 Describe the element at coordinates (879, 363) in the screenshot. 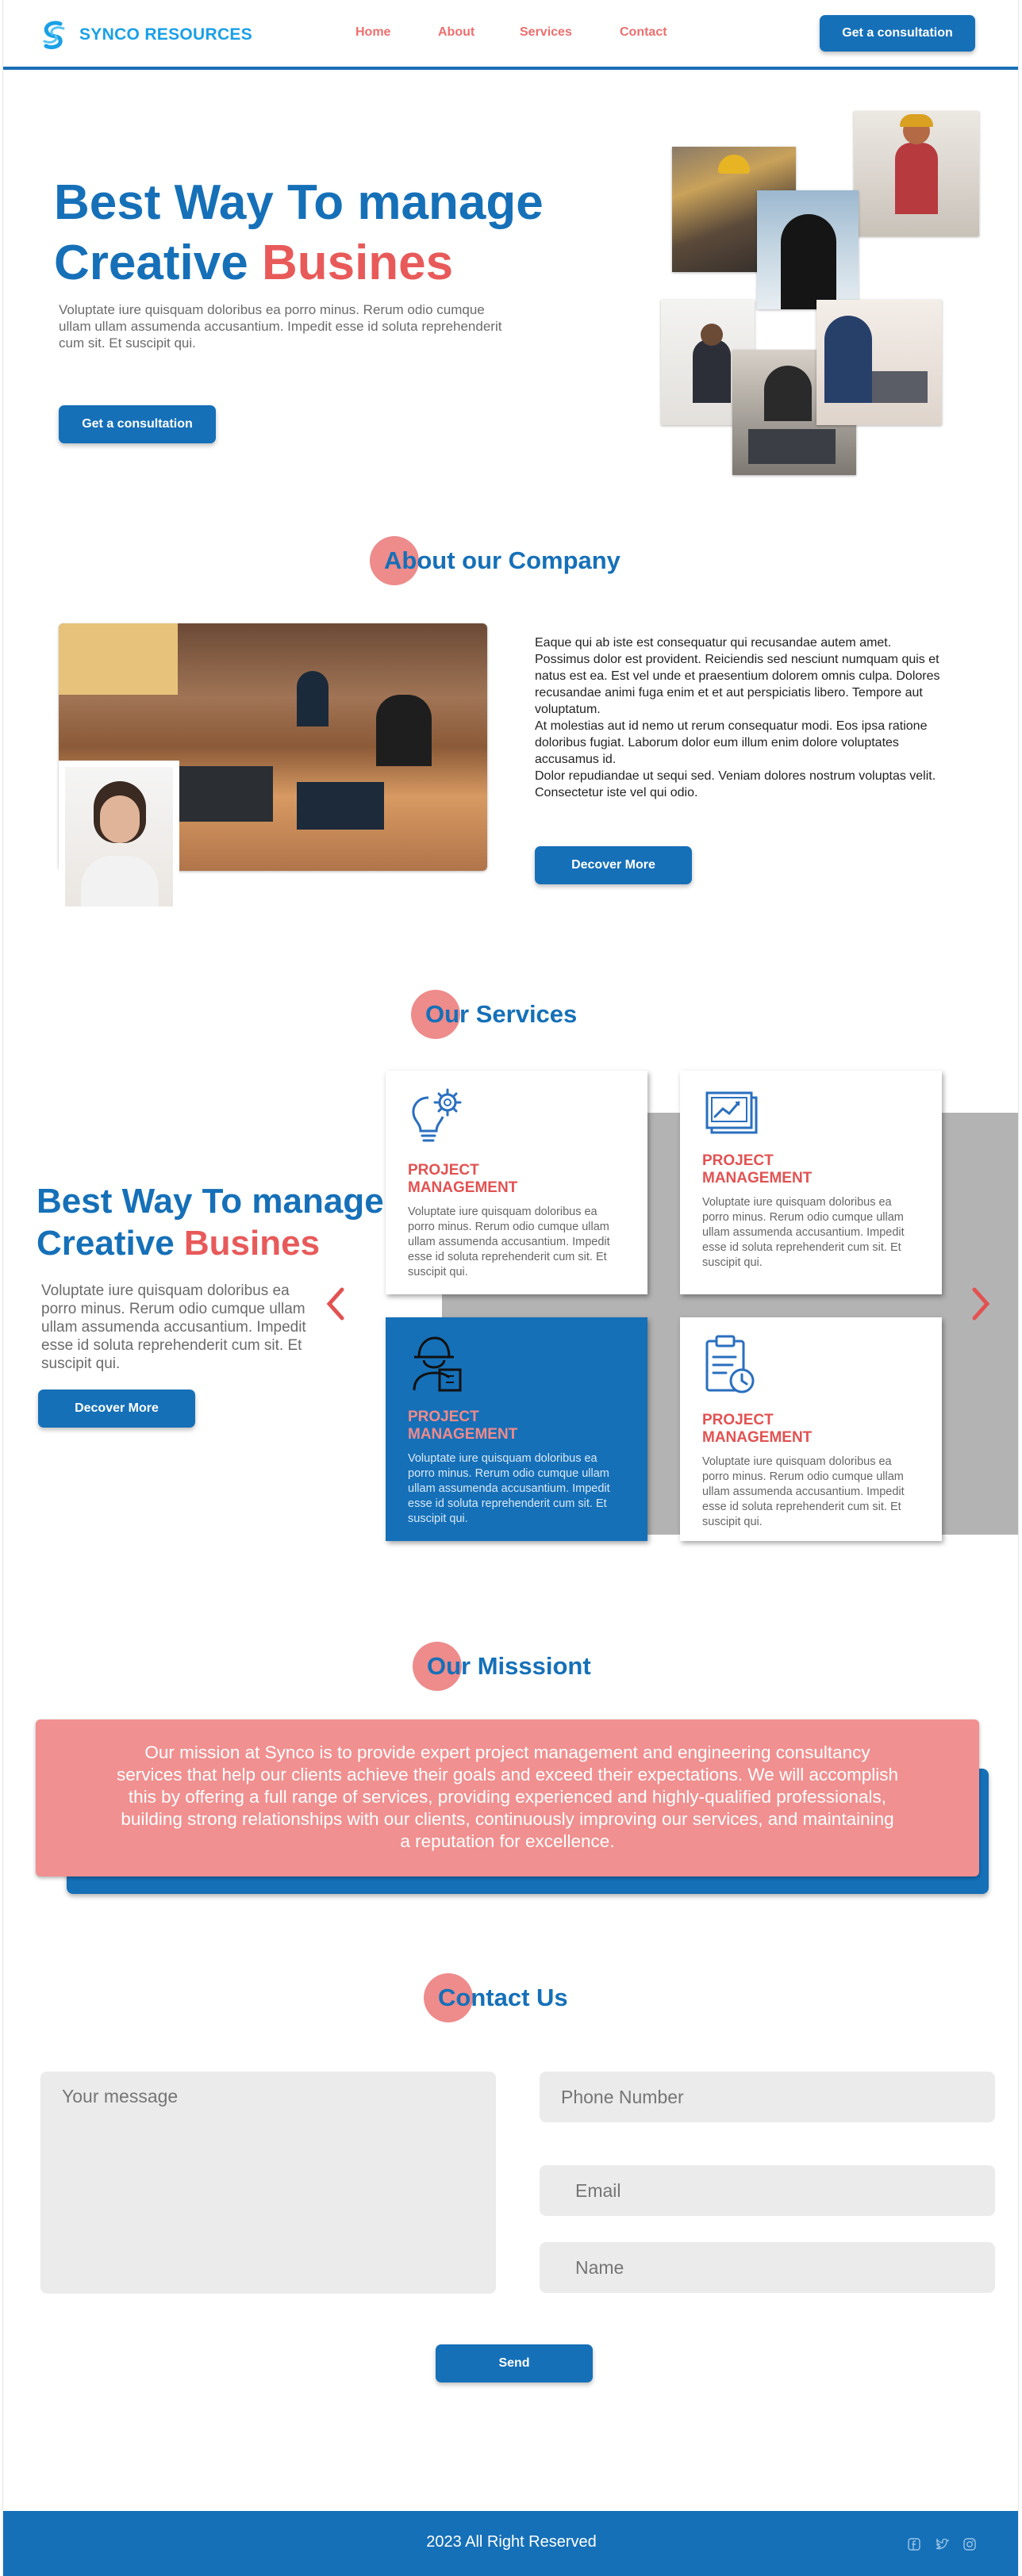

I see `developer-photo` at that location.